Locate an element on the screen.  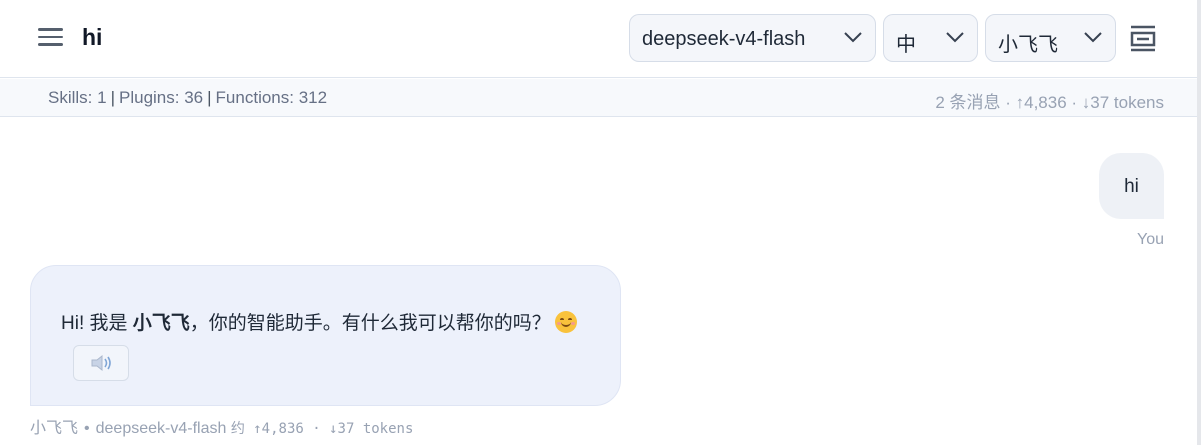
layout-panel-icon is located at coordinates (1143, 38).